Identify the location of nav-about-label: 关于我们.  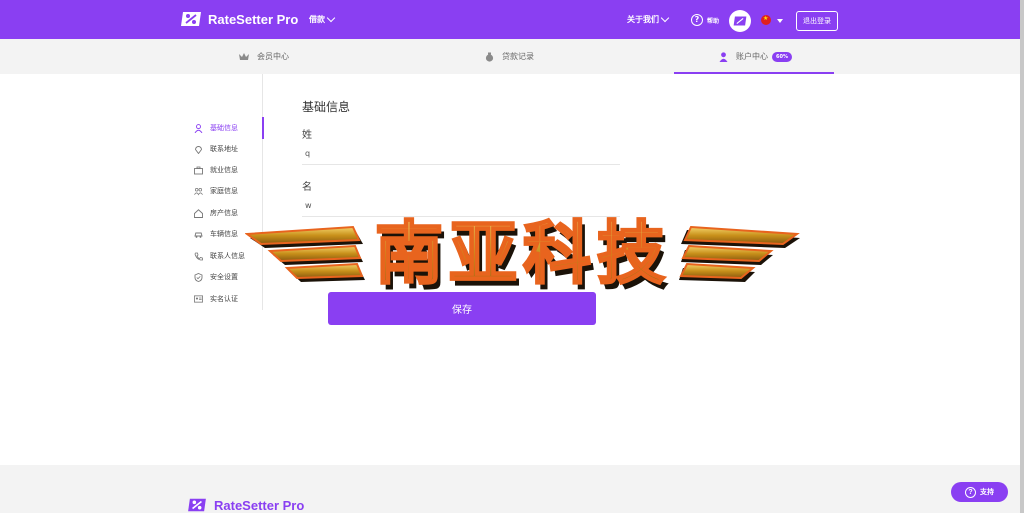
(643, 19).